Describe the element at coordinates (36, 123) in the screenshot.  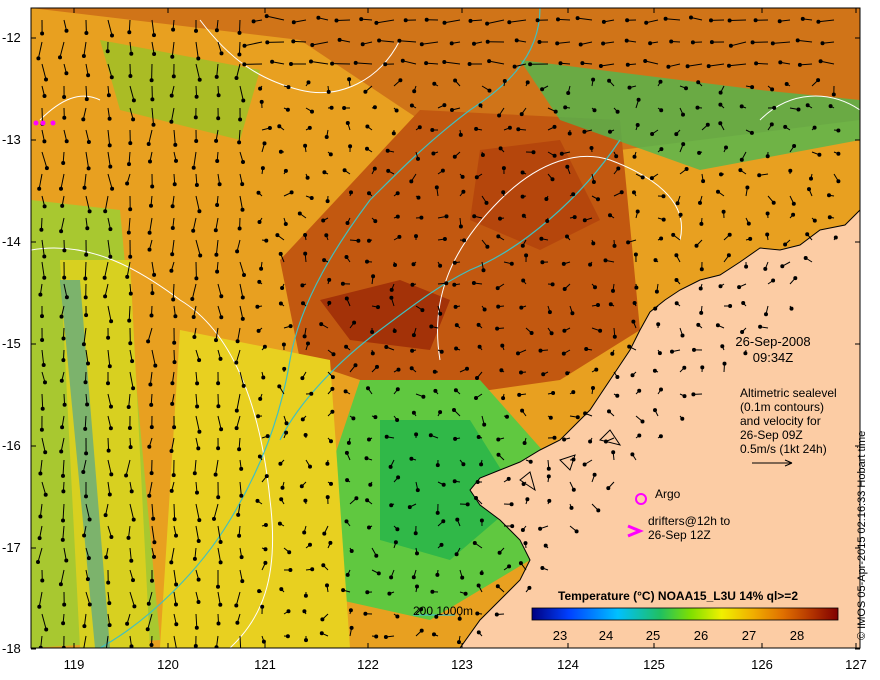
I see `drifter-marker` at that location.